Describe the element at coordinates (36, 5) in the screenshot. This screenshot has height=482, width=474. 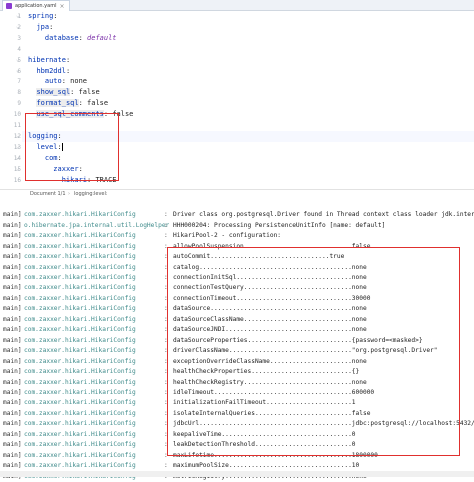
I see `tab-application-yaml: application.yaml ×` at that location.